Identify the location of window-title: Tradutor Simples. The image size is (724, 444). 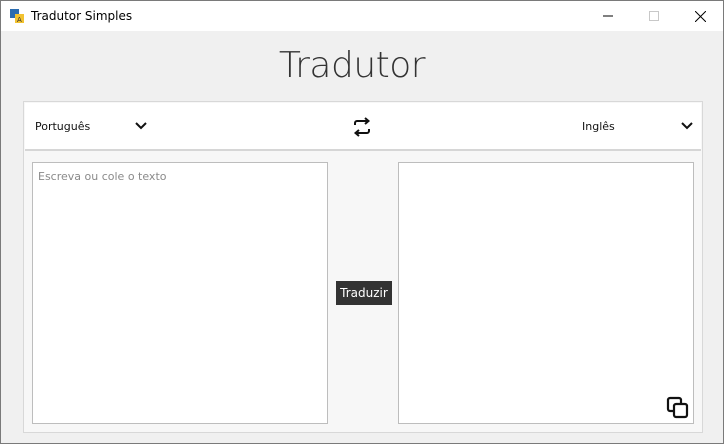
(82, 16).